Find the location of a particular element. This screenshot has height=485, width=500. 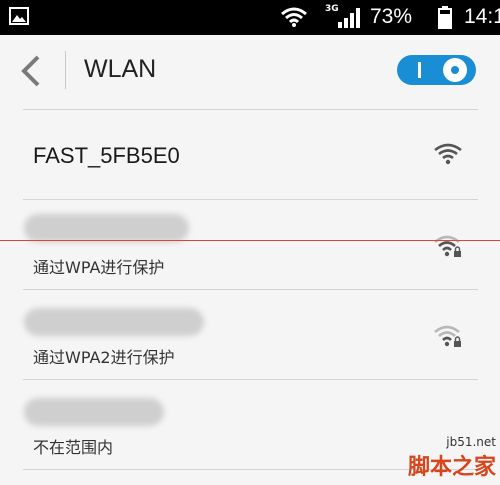

toggle-knob-dot is located at coordinates (455, 70).